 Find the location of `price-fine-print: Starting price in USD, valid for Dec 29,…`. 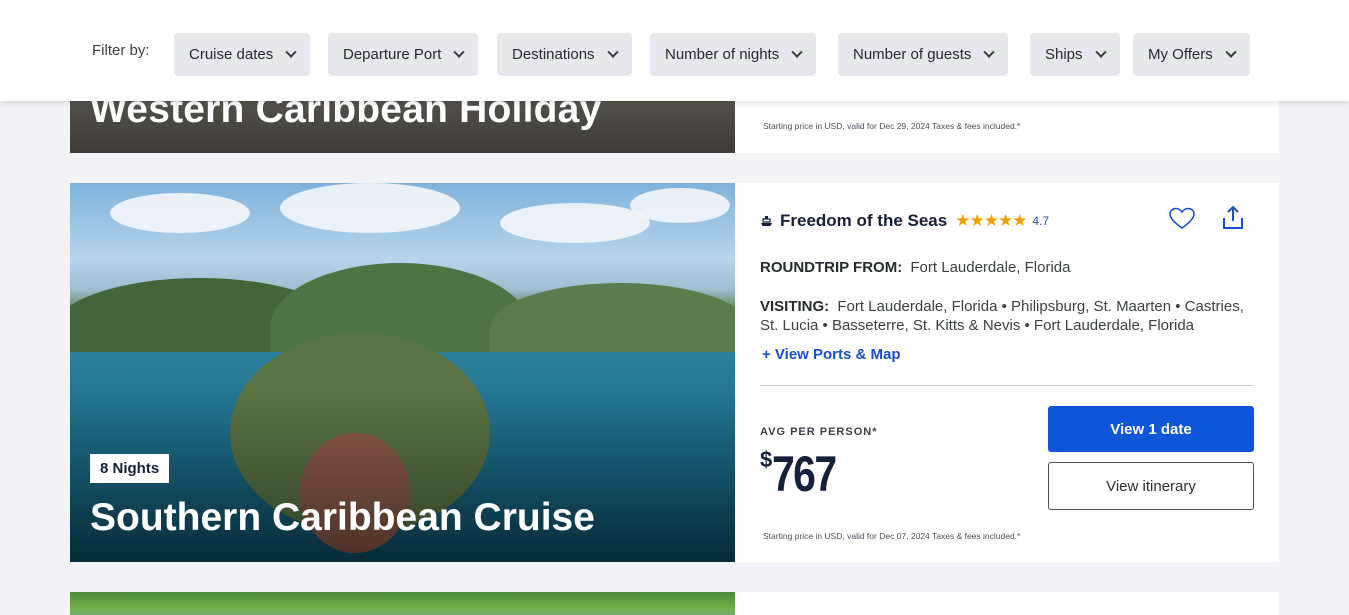

price-fine-print: Starting price in USD, valid for Dec 29,… is located at coordinates (892, 126).